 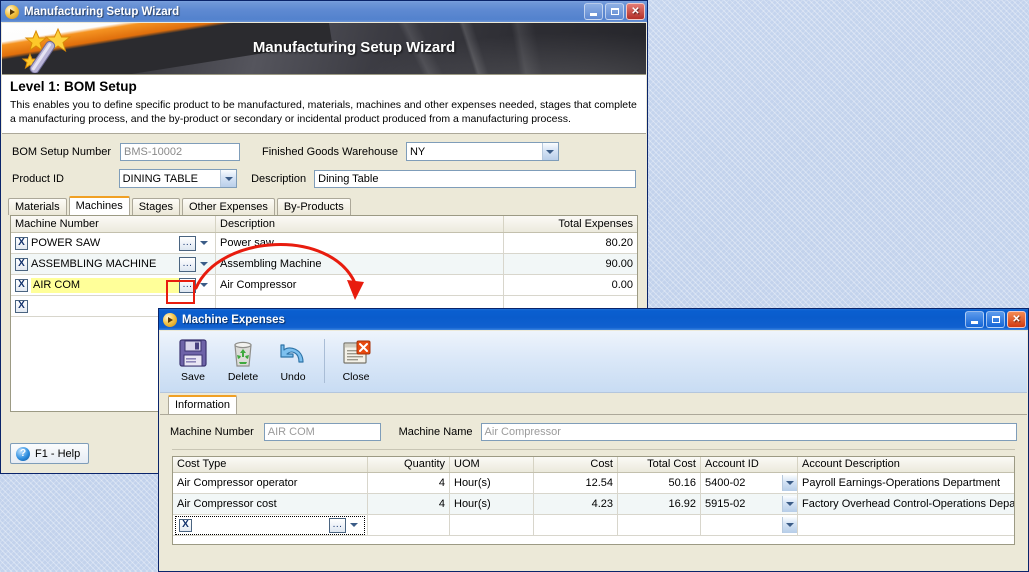 I want to click on account-description-value: Payroll Earnings-Operations Department, so click(x=901, y=483).